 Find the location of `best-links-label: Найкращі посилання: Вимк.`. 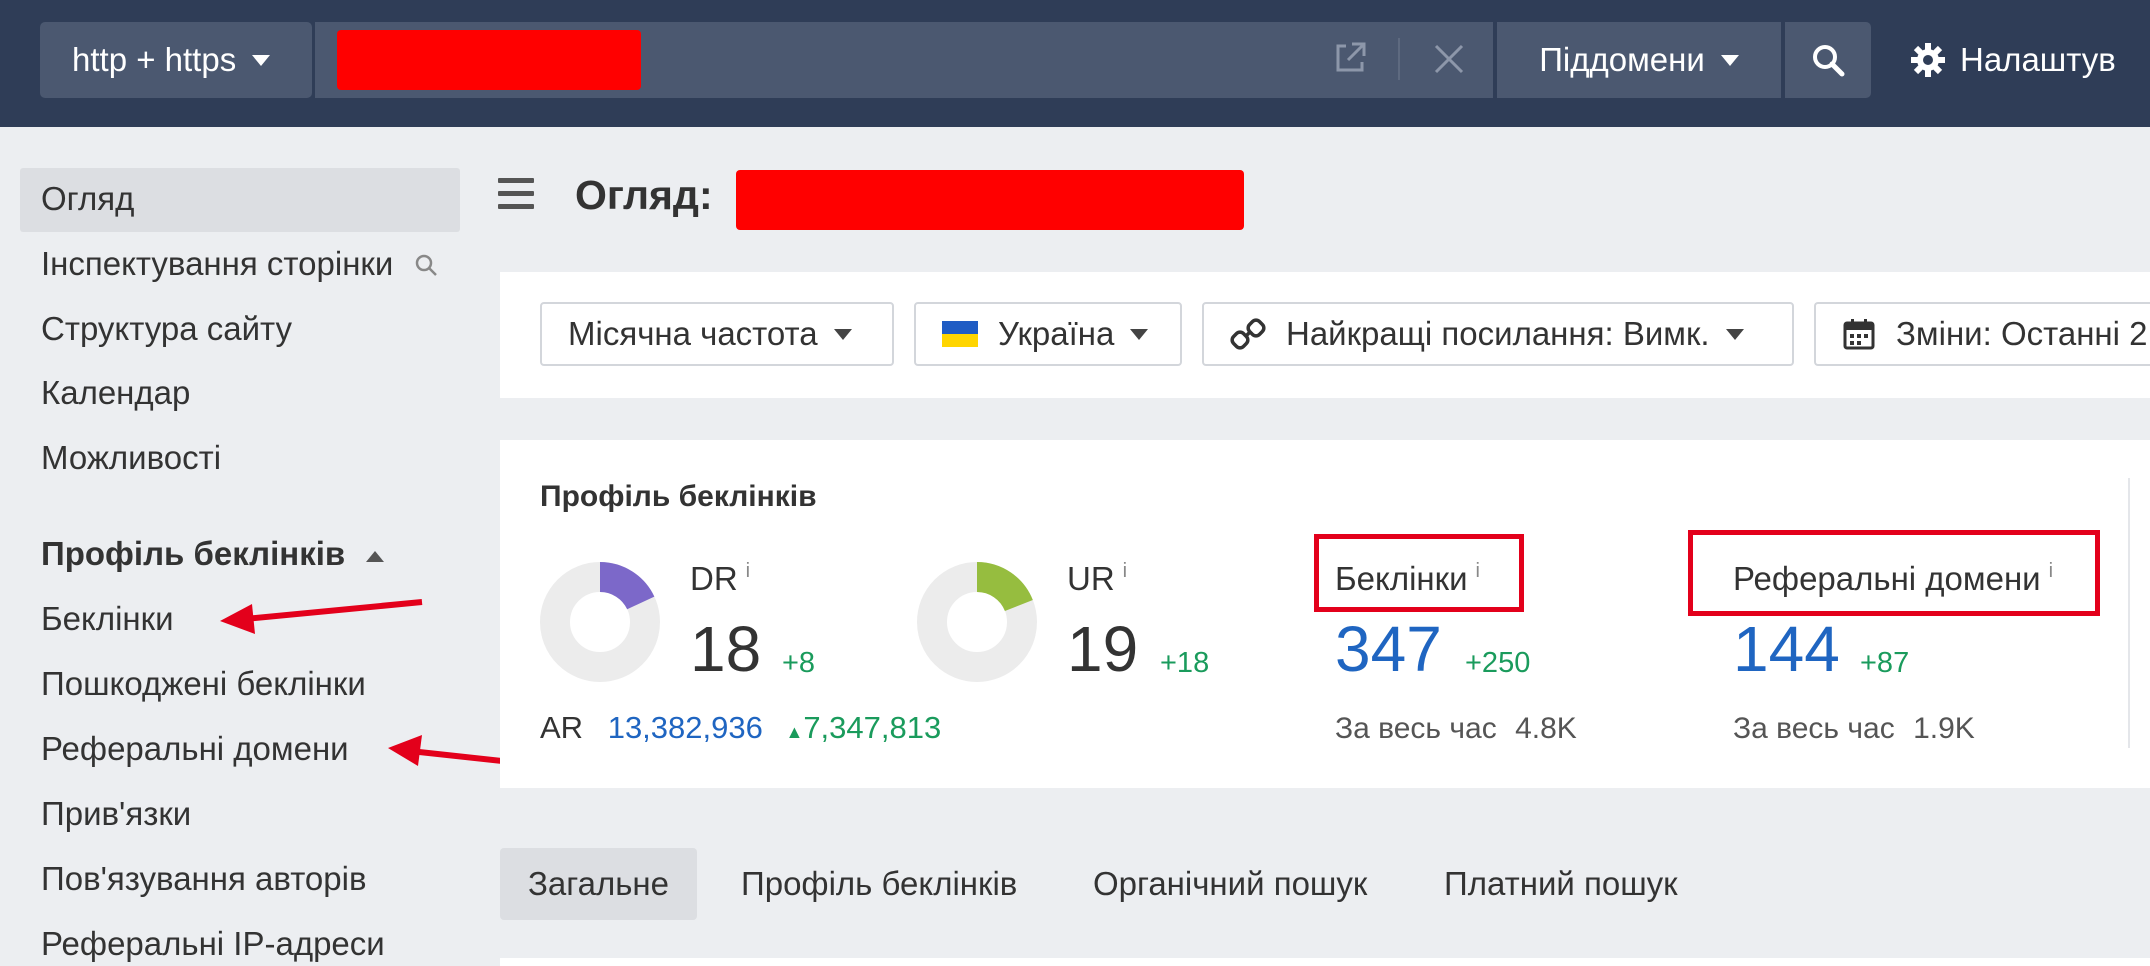

best-links-label: Найкращі посилання: Вимк. is located at coordinates (1498, 333).